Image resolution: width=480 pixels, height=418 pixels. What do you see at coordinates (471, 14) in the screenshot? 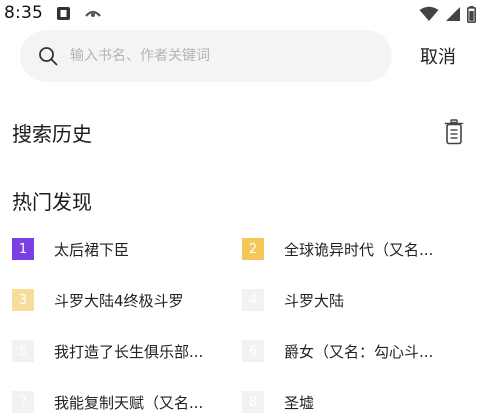
I see `battery-icon` at bounding box center [471, 14].